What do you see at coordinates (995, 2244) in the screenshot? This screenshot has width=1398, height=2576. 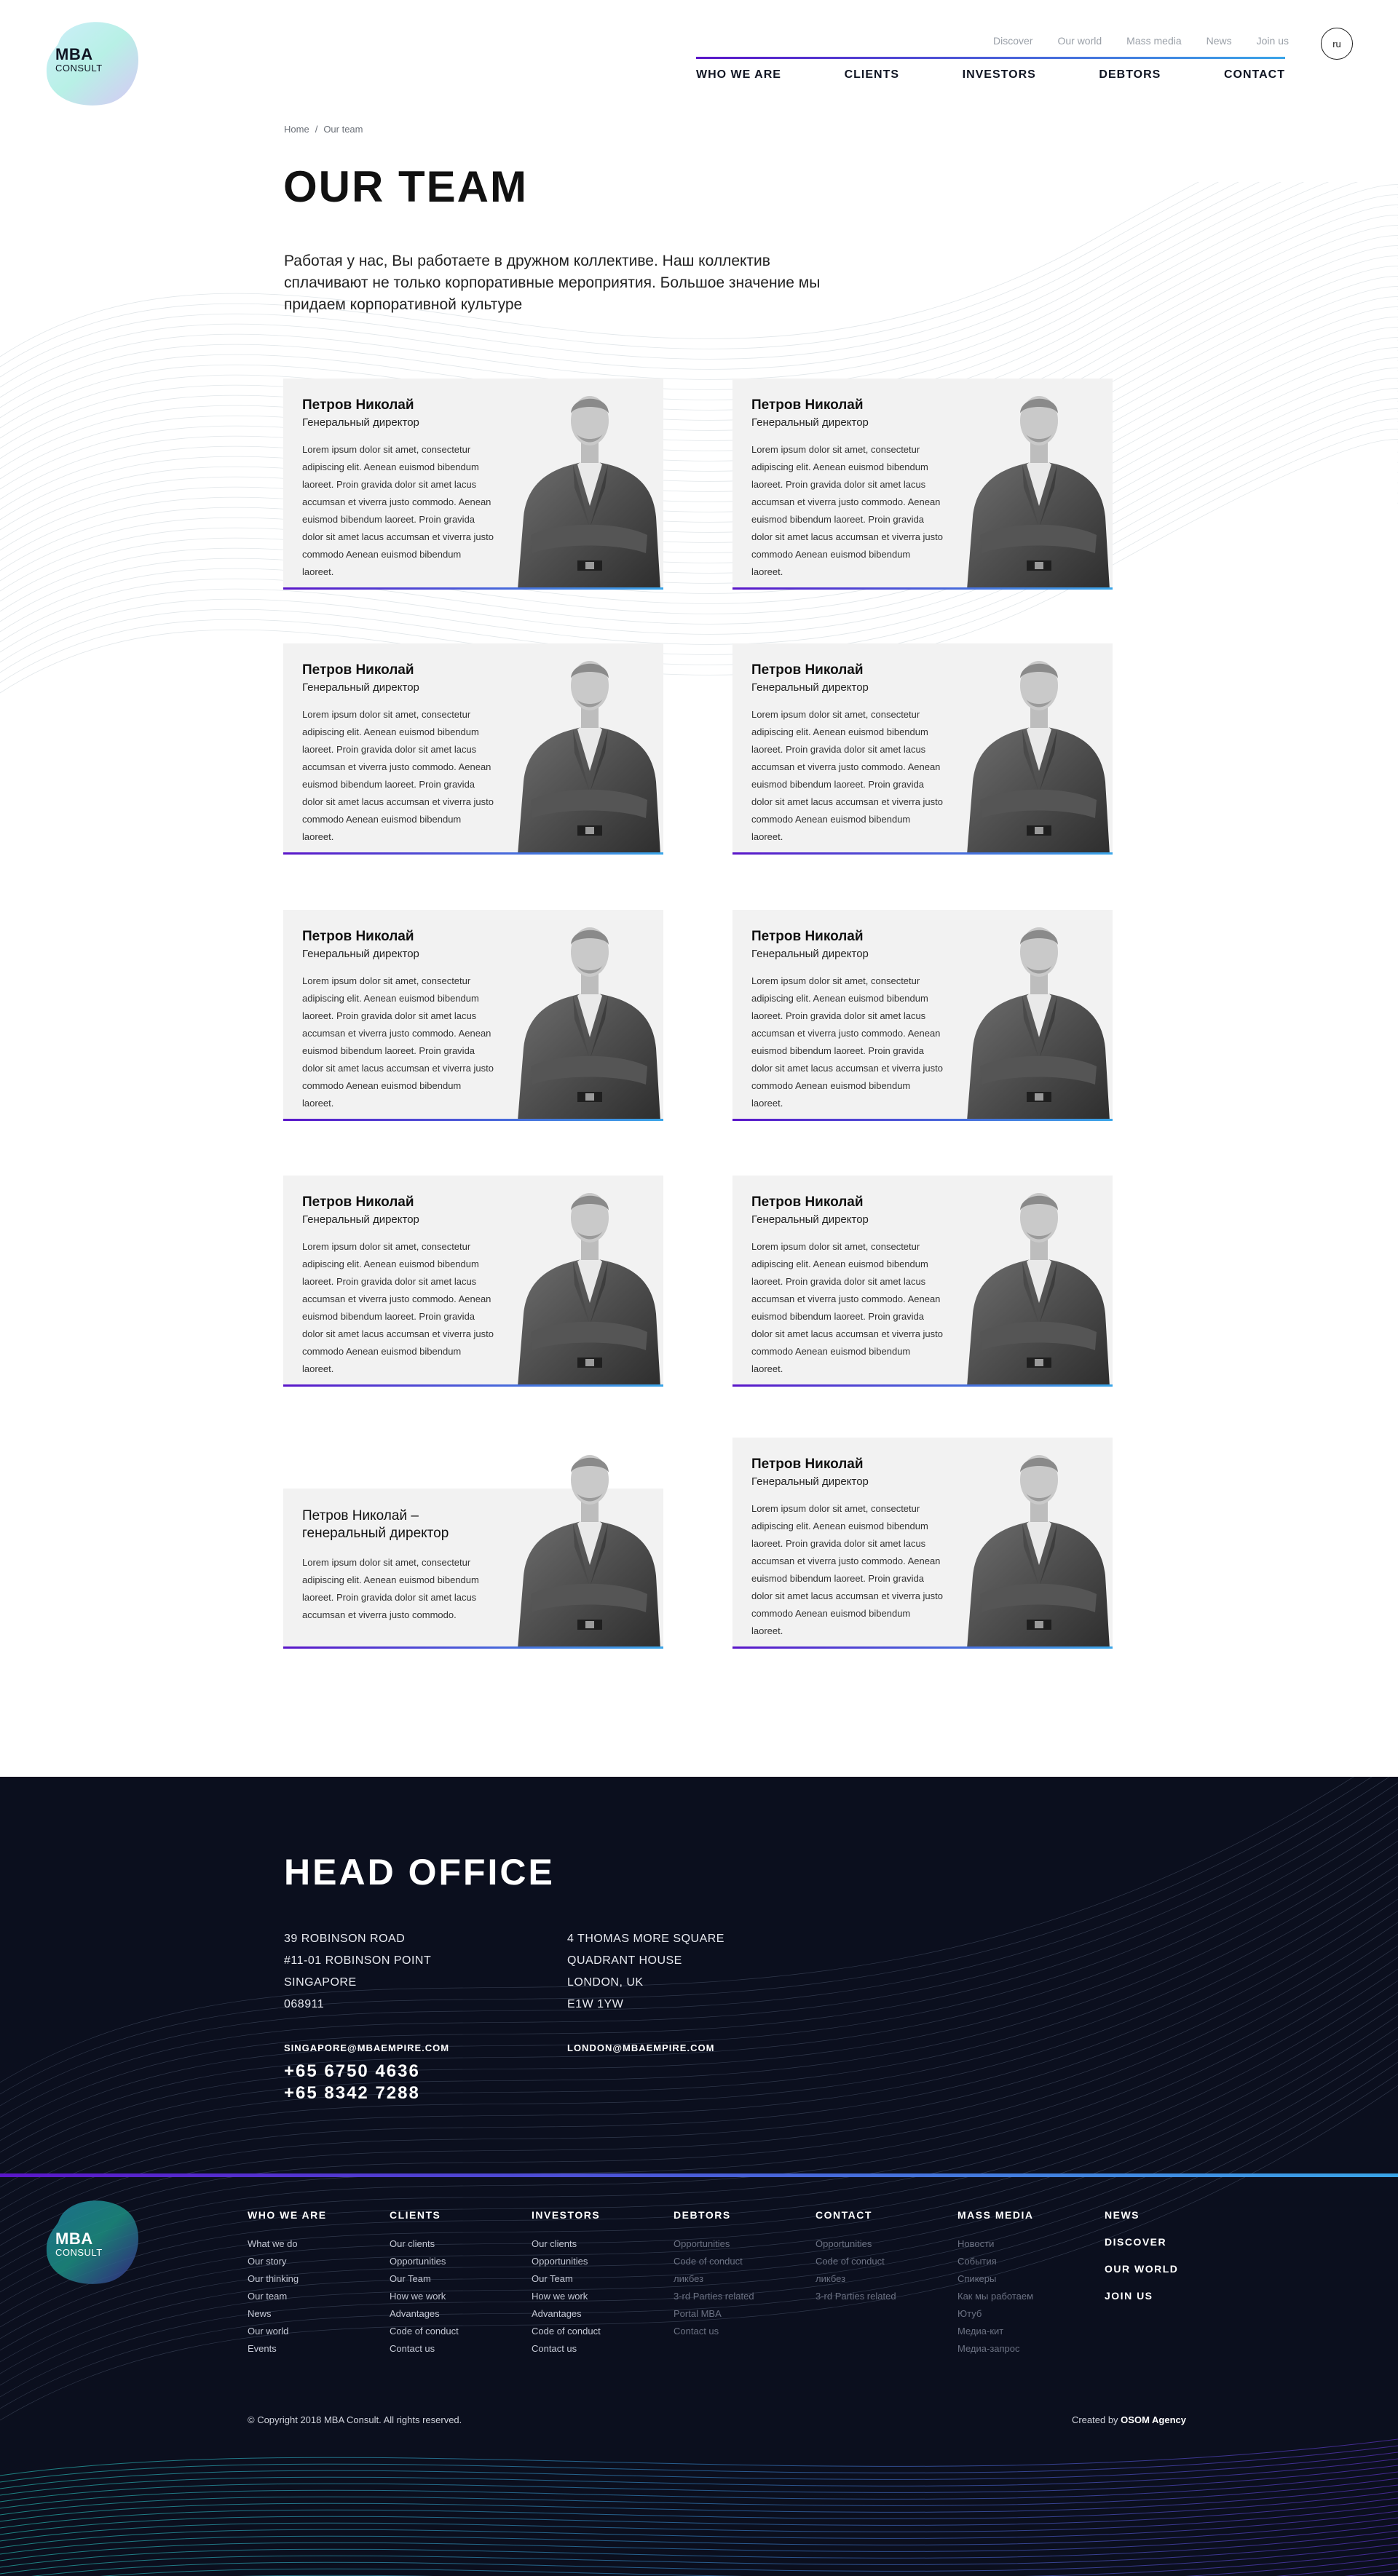 I see `footer-link: Новости` at bounding box center [995, 2244].